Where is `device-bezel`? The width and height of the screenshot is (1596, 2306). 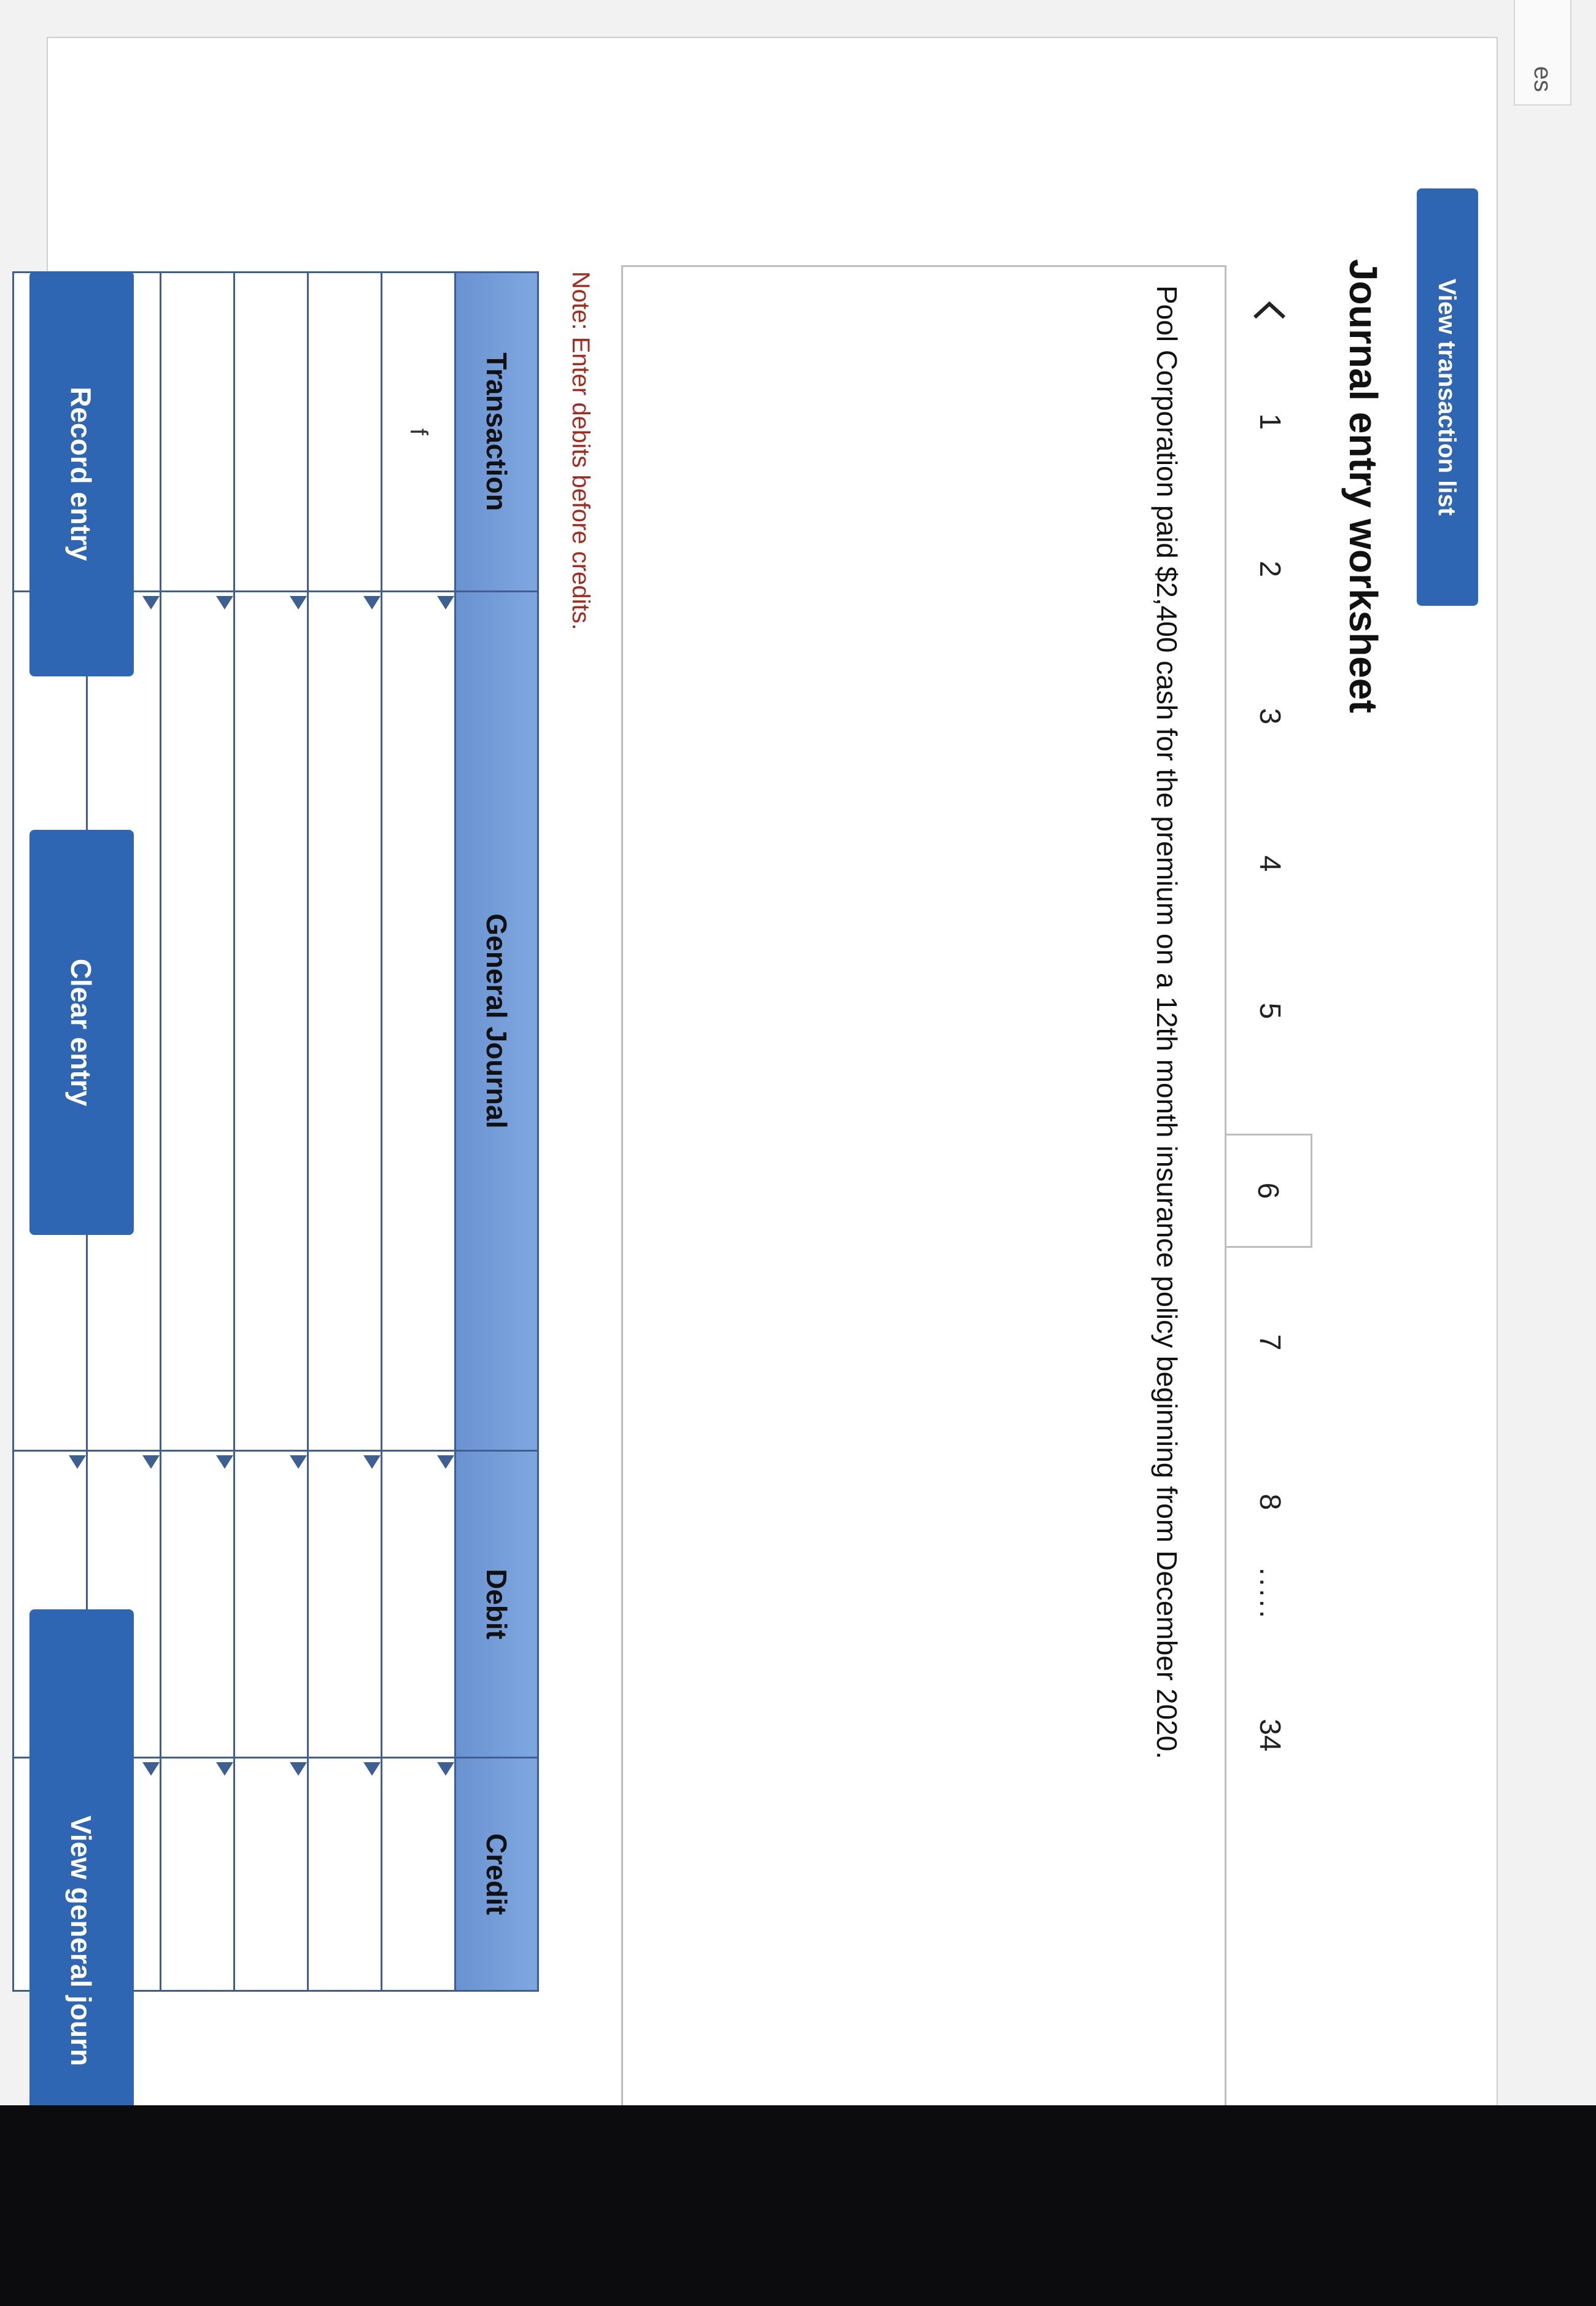
device-bezel is located at coordinates (798, 2205).